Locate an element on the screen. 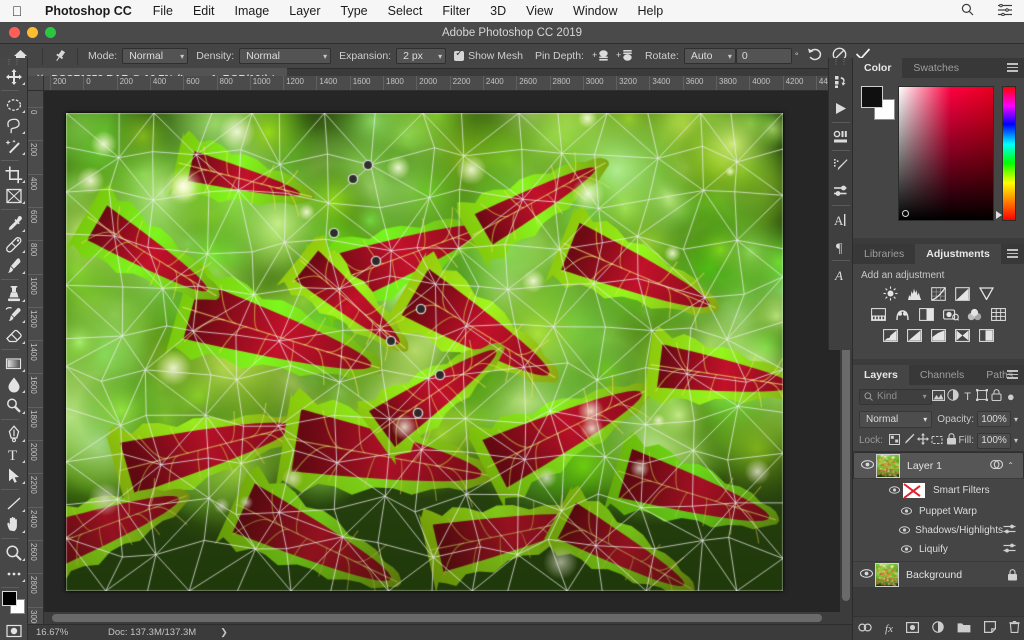 This screenshot has width=1024, height=640. dodge-tool is located at coordinates (14, 405).